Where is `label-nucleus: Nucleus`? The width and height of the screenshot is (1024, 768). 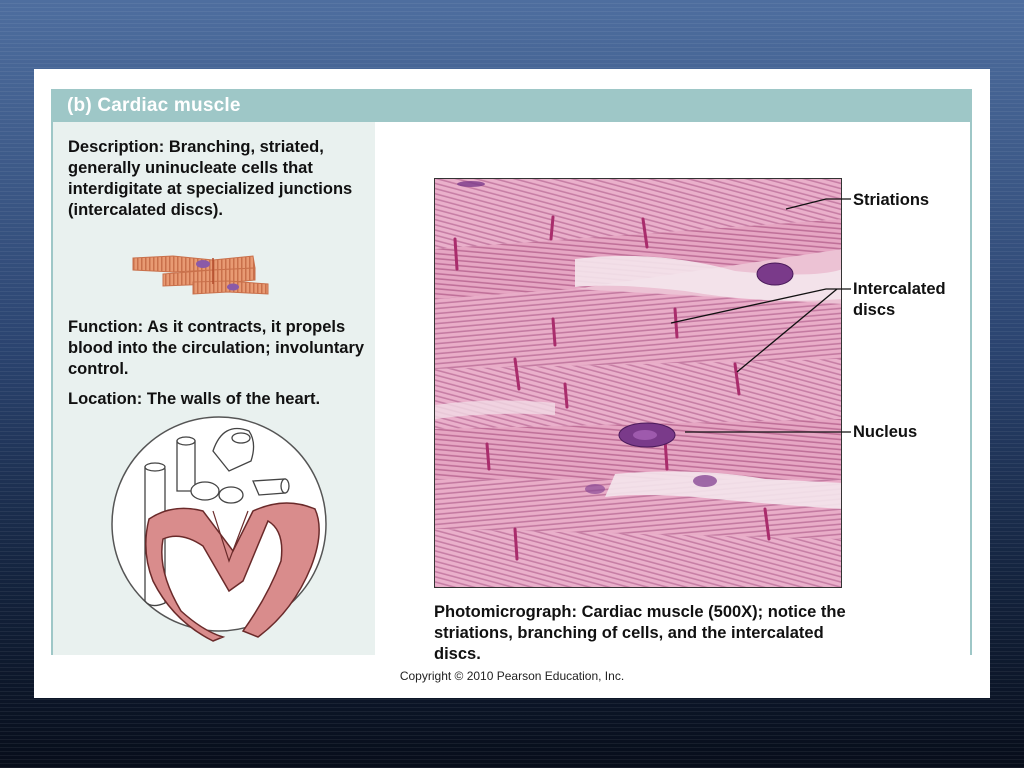 label-nucleus: Nucleus is located at coordinates (885, 432).